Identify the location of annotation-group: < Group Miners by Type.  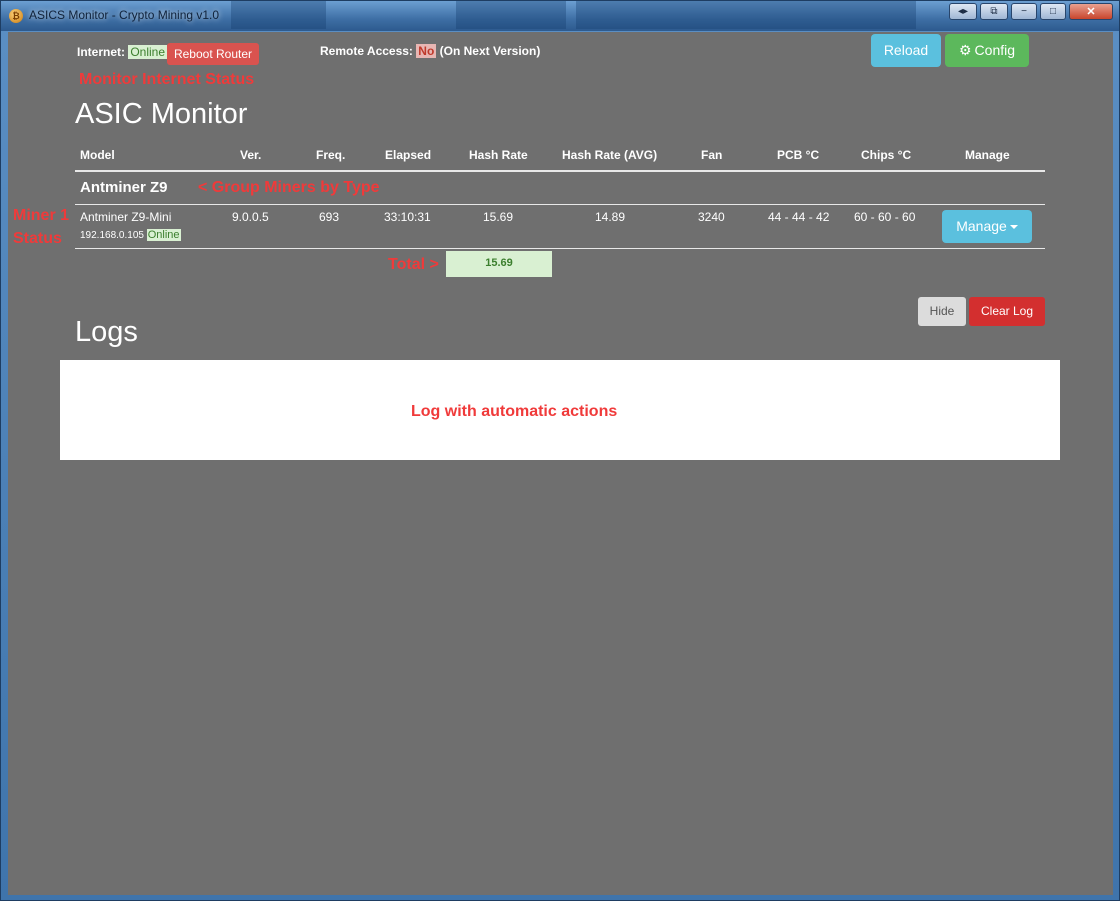
(289, 187).